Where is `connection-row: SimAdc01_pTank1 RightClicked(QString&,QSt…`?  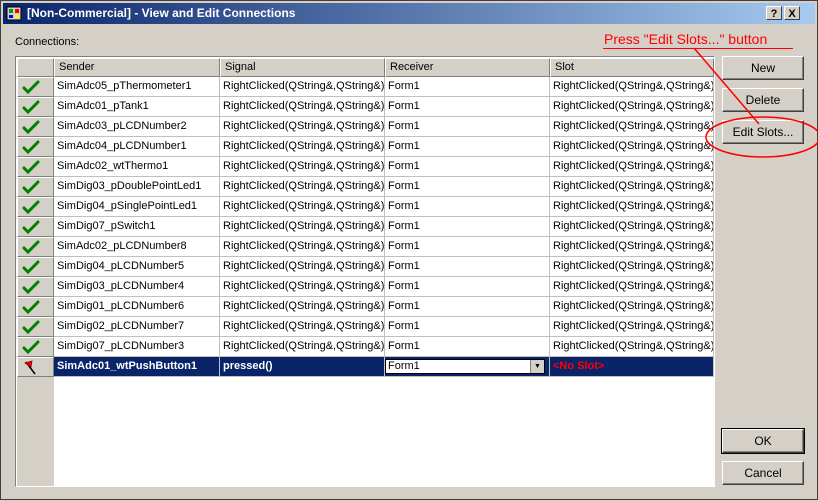
connection-row: SimAdc01_pTank1 RightClicked(QString&,QSt… is located at coordinates (365, 107).